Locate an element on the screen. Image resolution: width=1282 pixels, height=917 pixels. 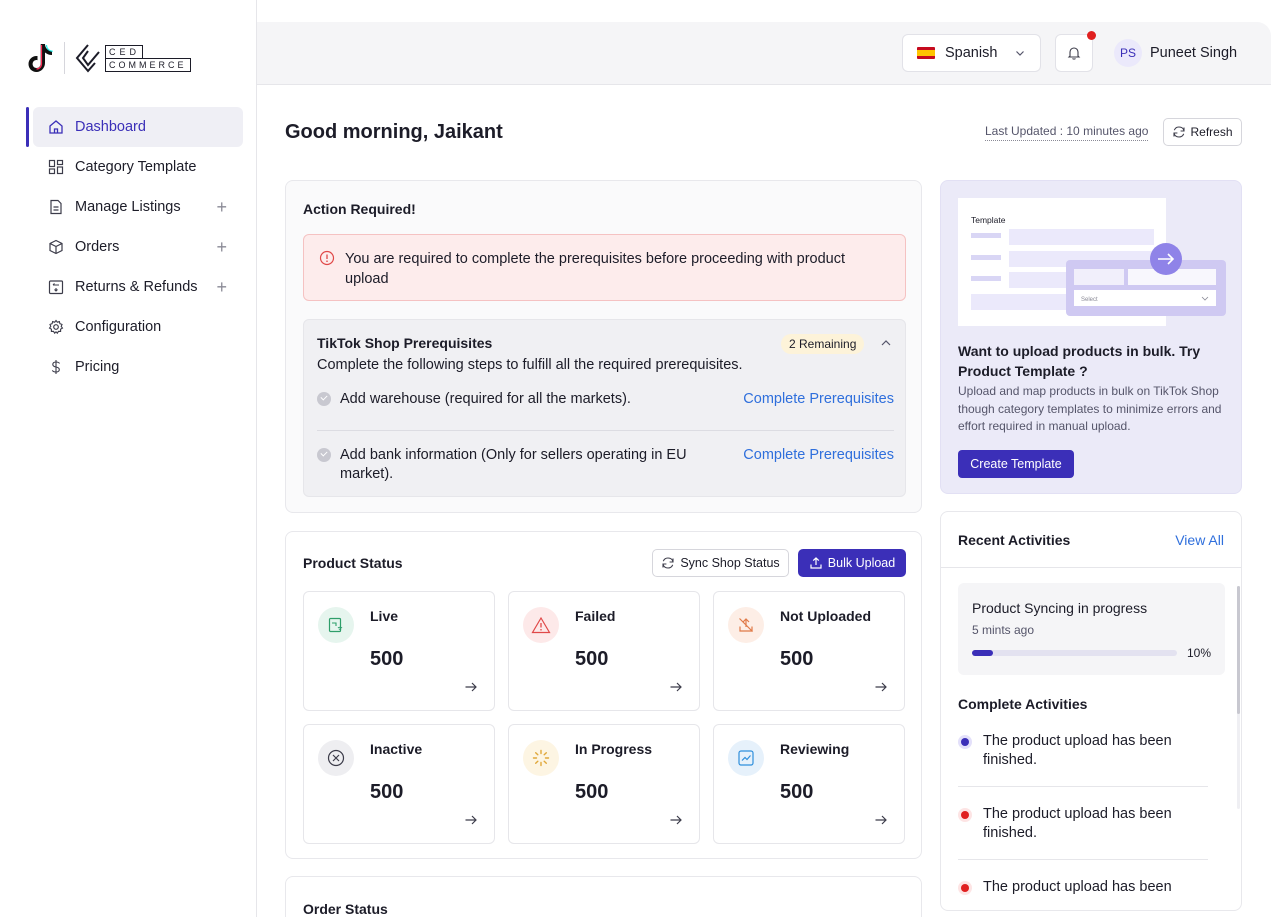
sidebar-item-label: Manage Listings is located at coordinates (128, 207).